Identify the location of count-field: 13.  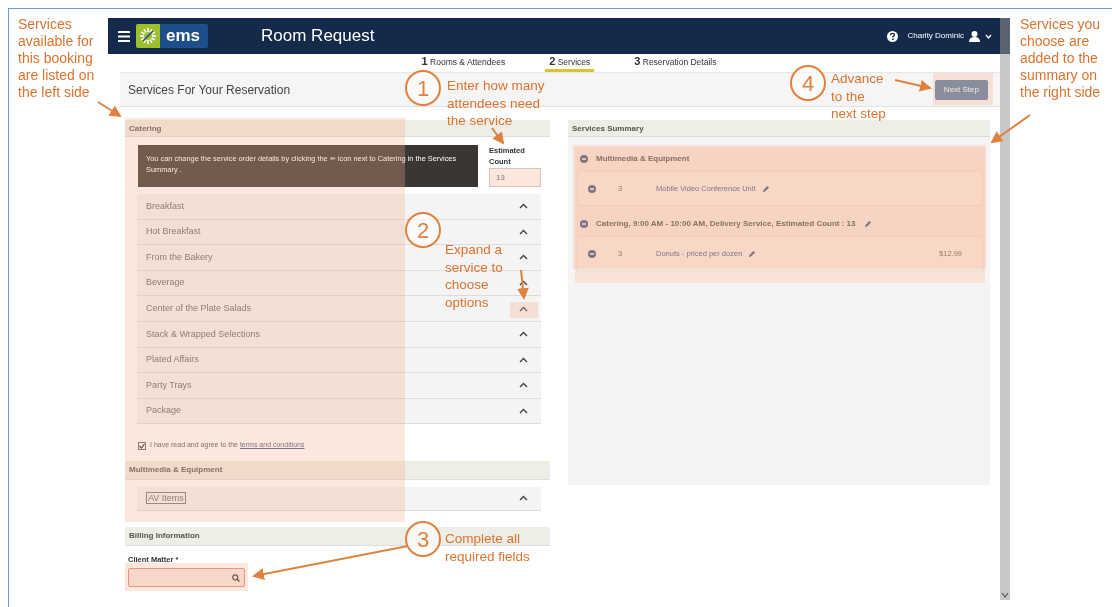
(515, 177).